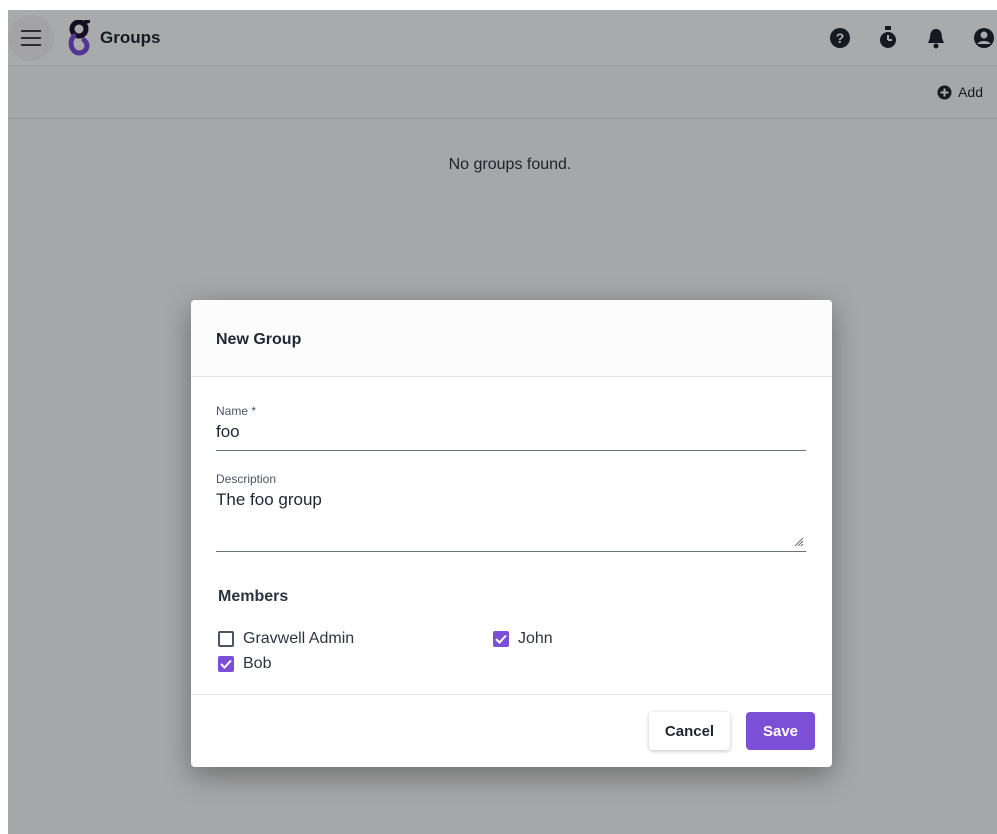  Describe the element at coordinates (253, 596) in the screenshot. I see `members-heading: Members` at that location.